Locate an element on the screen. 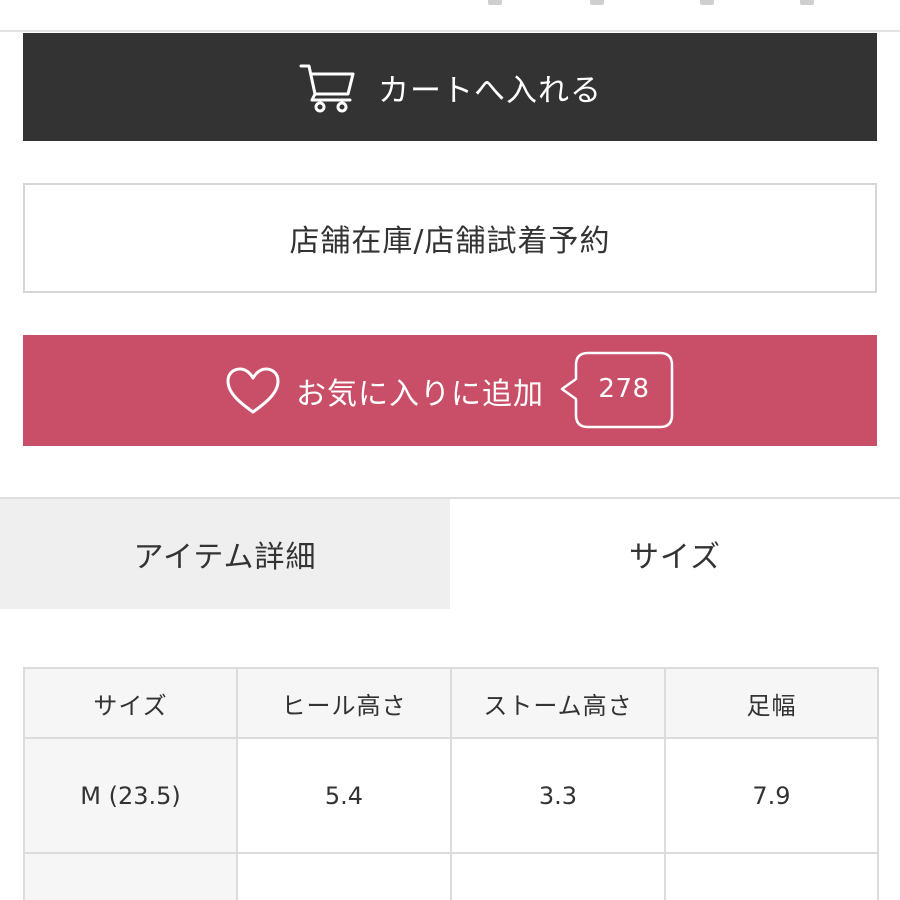  table-row-cutoff is located at coordinates (451, 876).